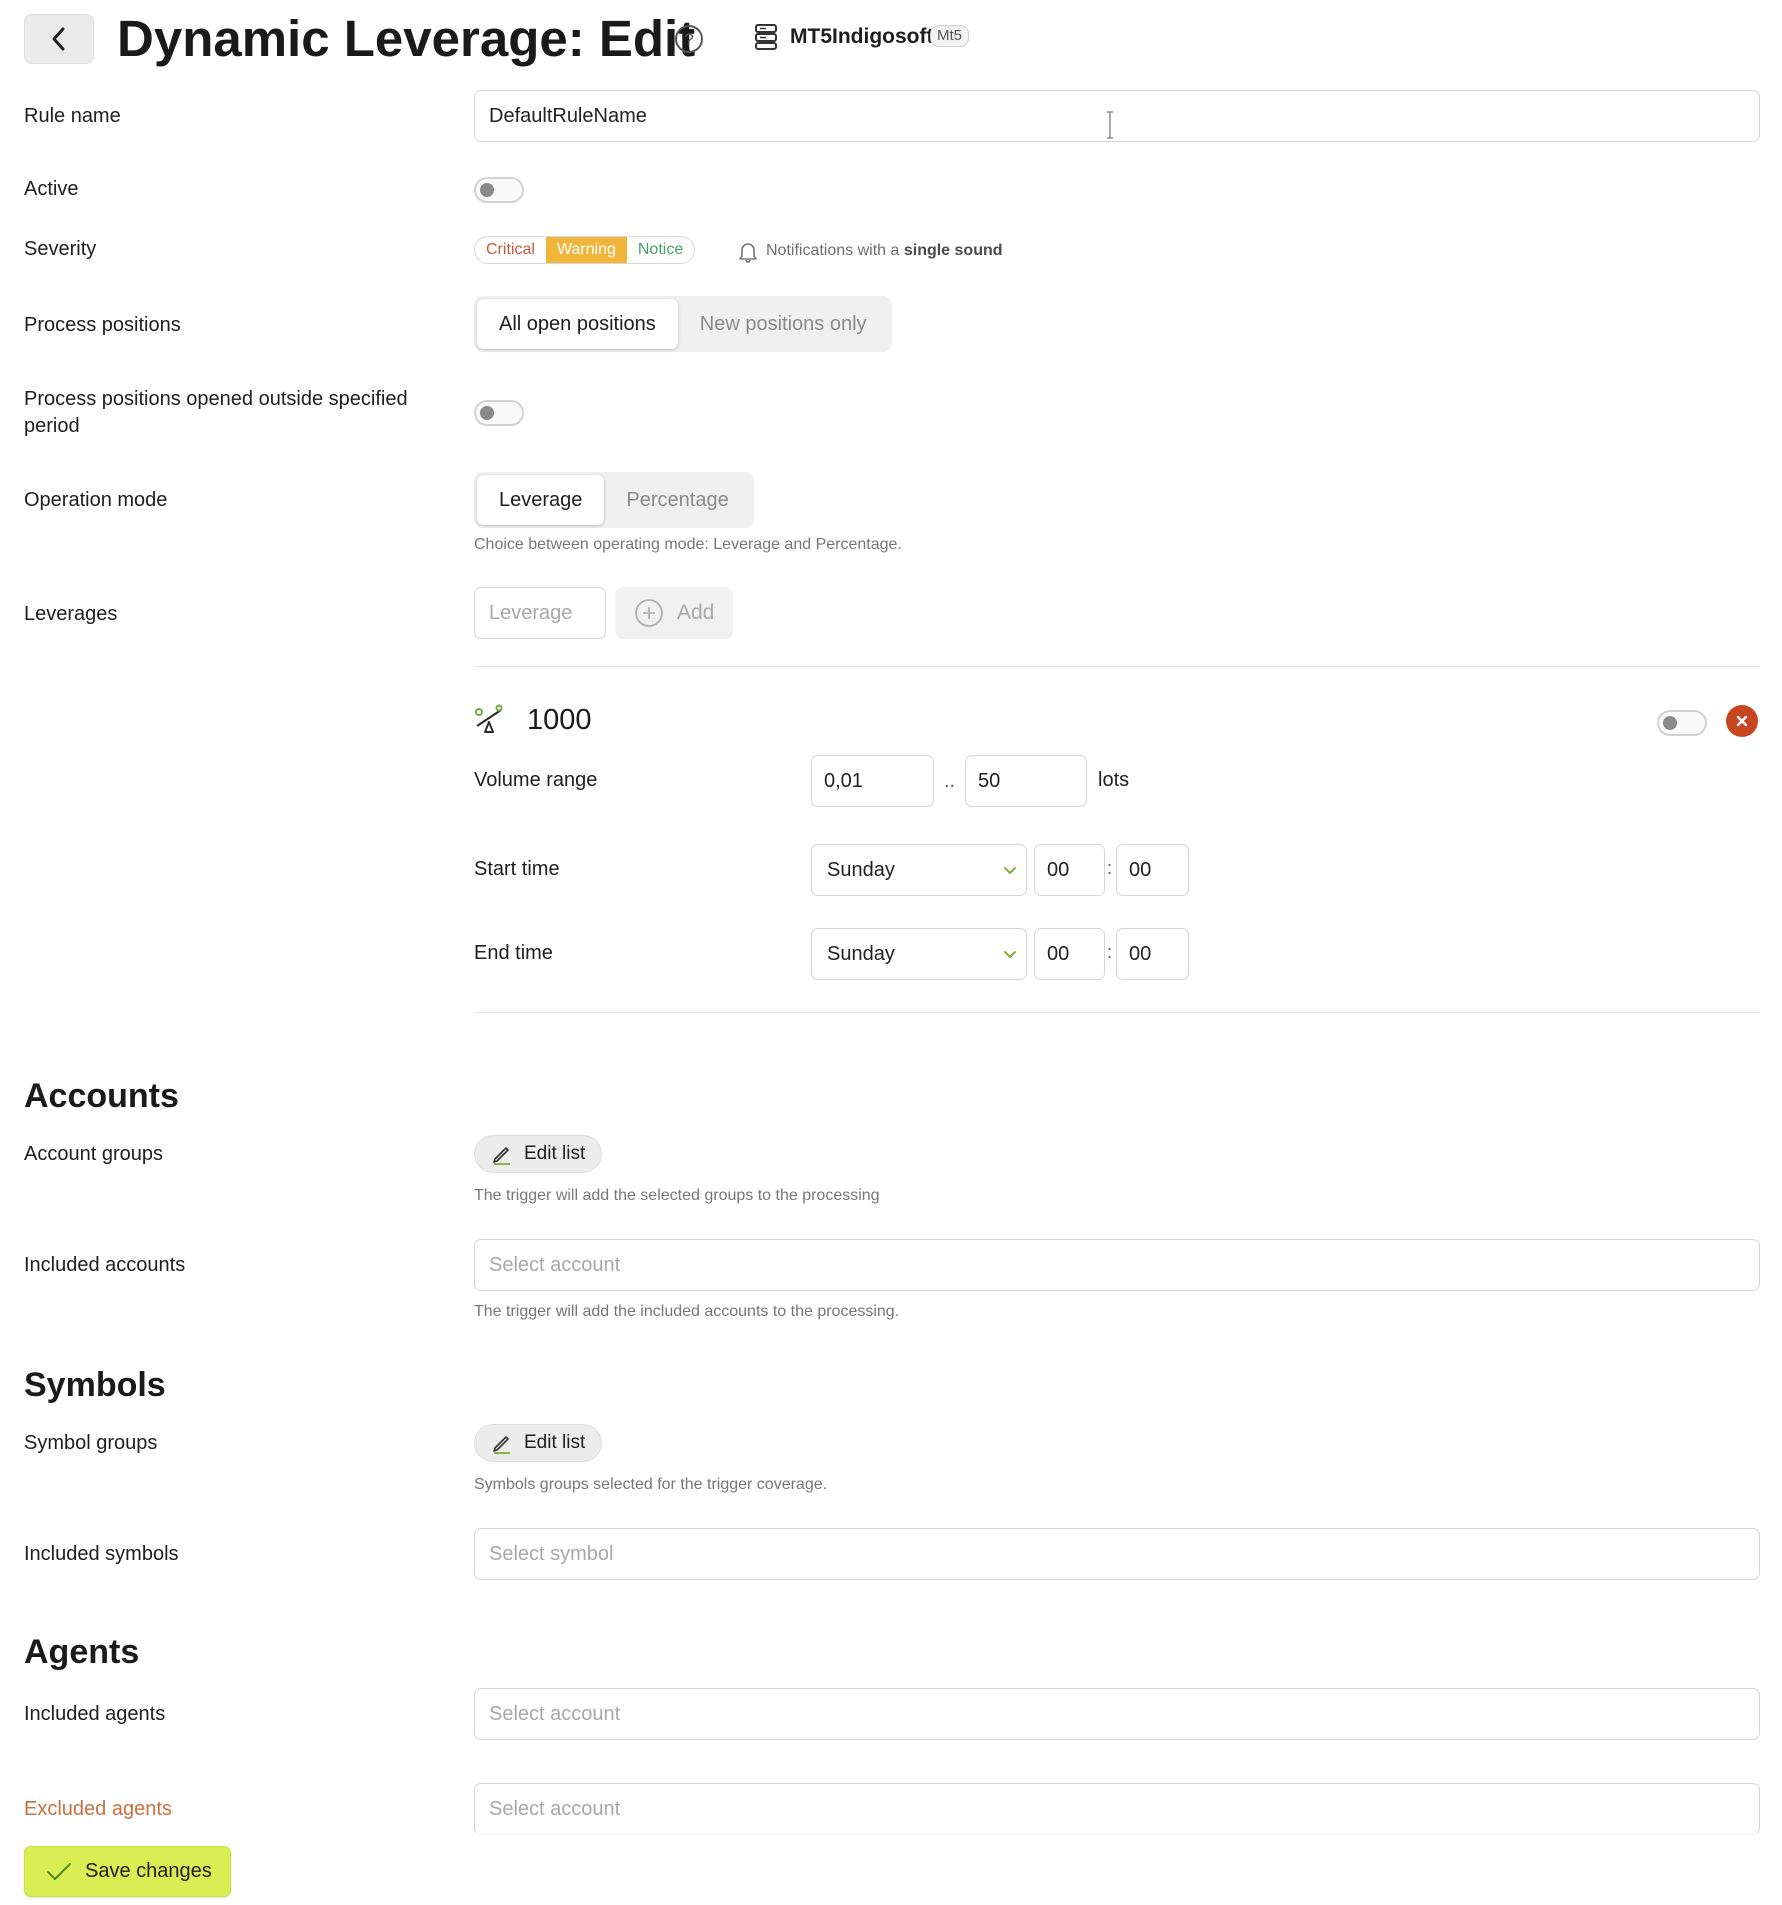 This screenshot has height=1905, width=1782. What do you see at coordinates (766, 37) in the screenshot?
I see `server-icon` at bounding box center [766, 37].